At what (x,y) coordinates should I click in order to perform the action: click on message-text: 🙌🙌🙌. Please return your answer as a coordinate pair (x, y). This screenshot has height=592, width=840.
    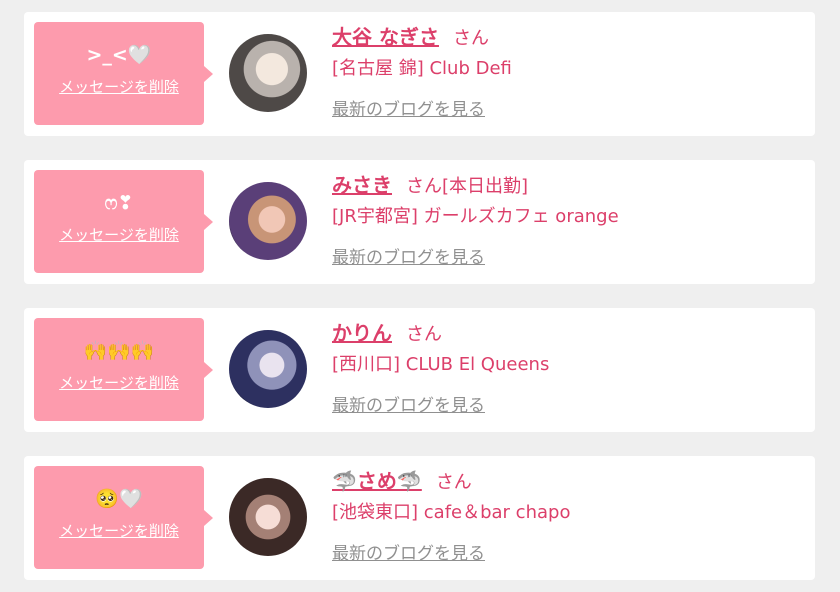
    Looking at the image, I should click on (119, 351).